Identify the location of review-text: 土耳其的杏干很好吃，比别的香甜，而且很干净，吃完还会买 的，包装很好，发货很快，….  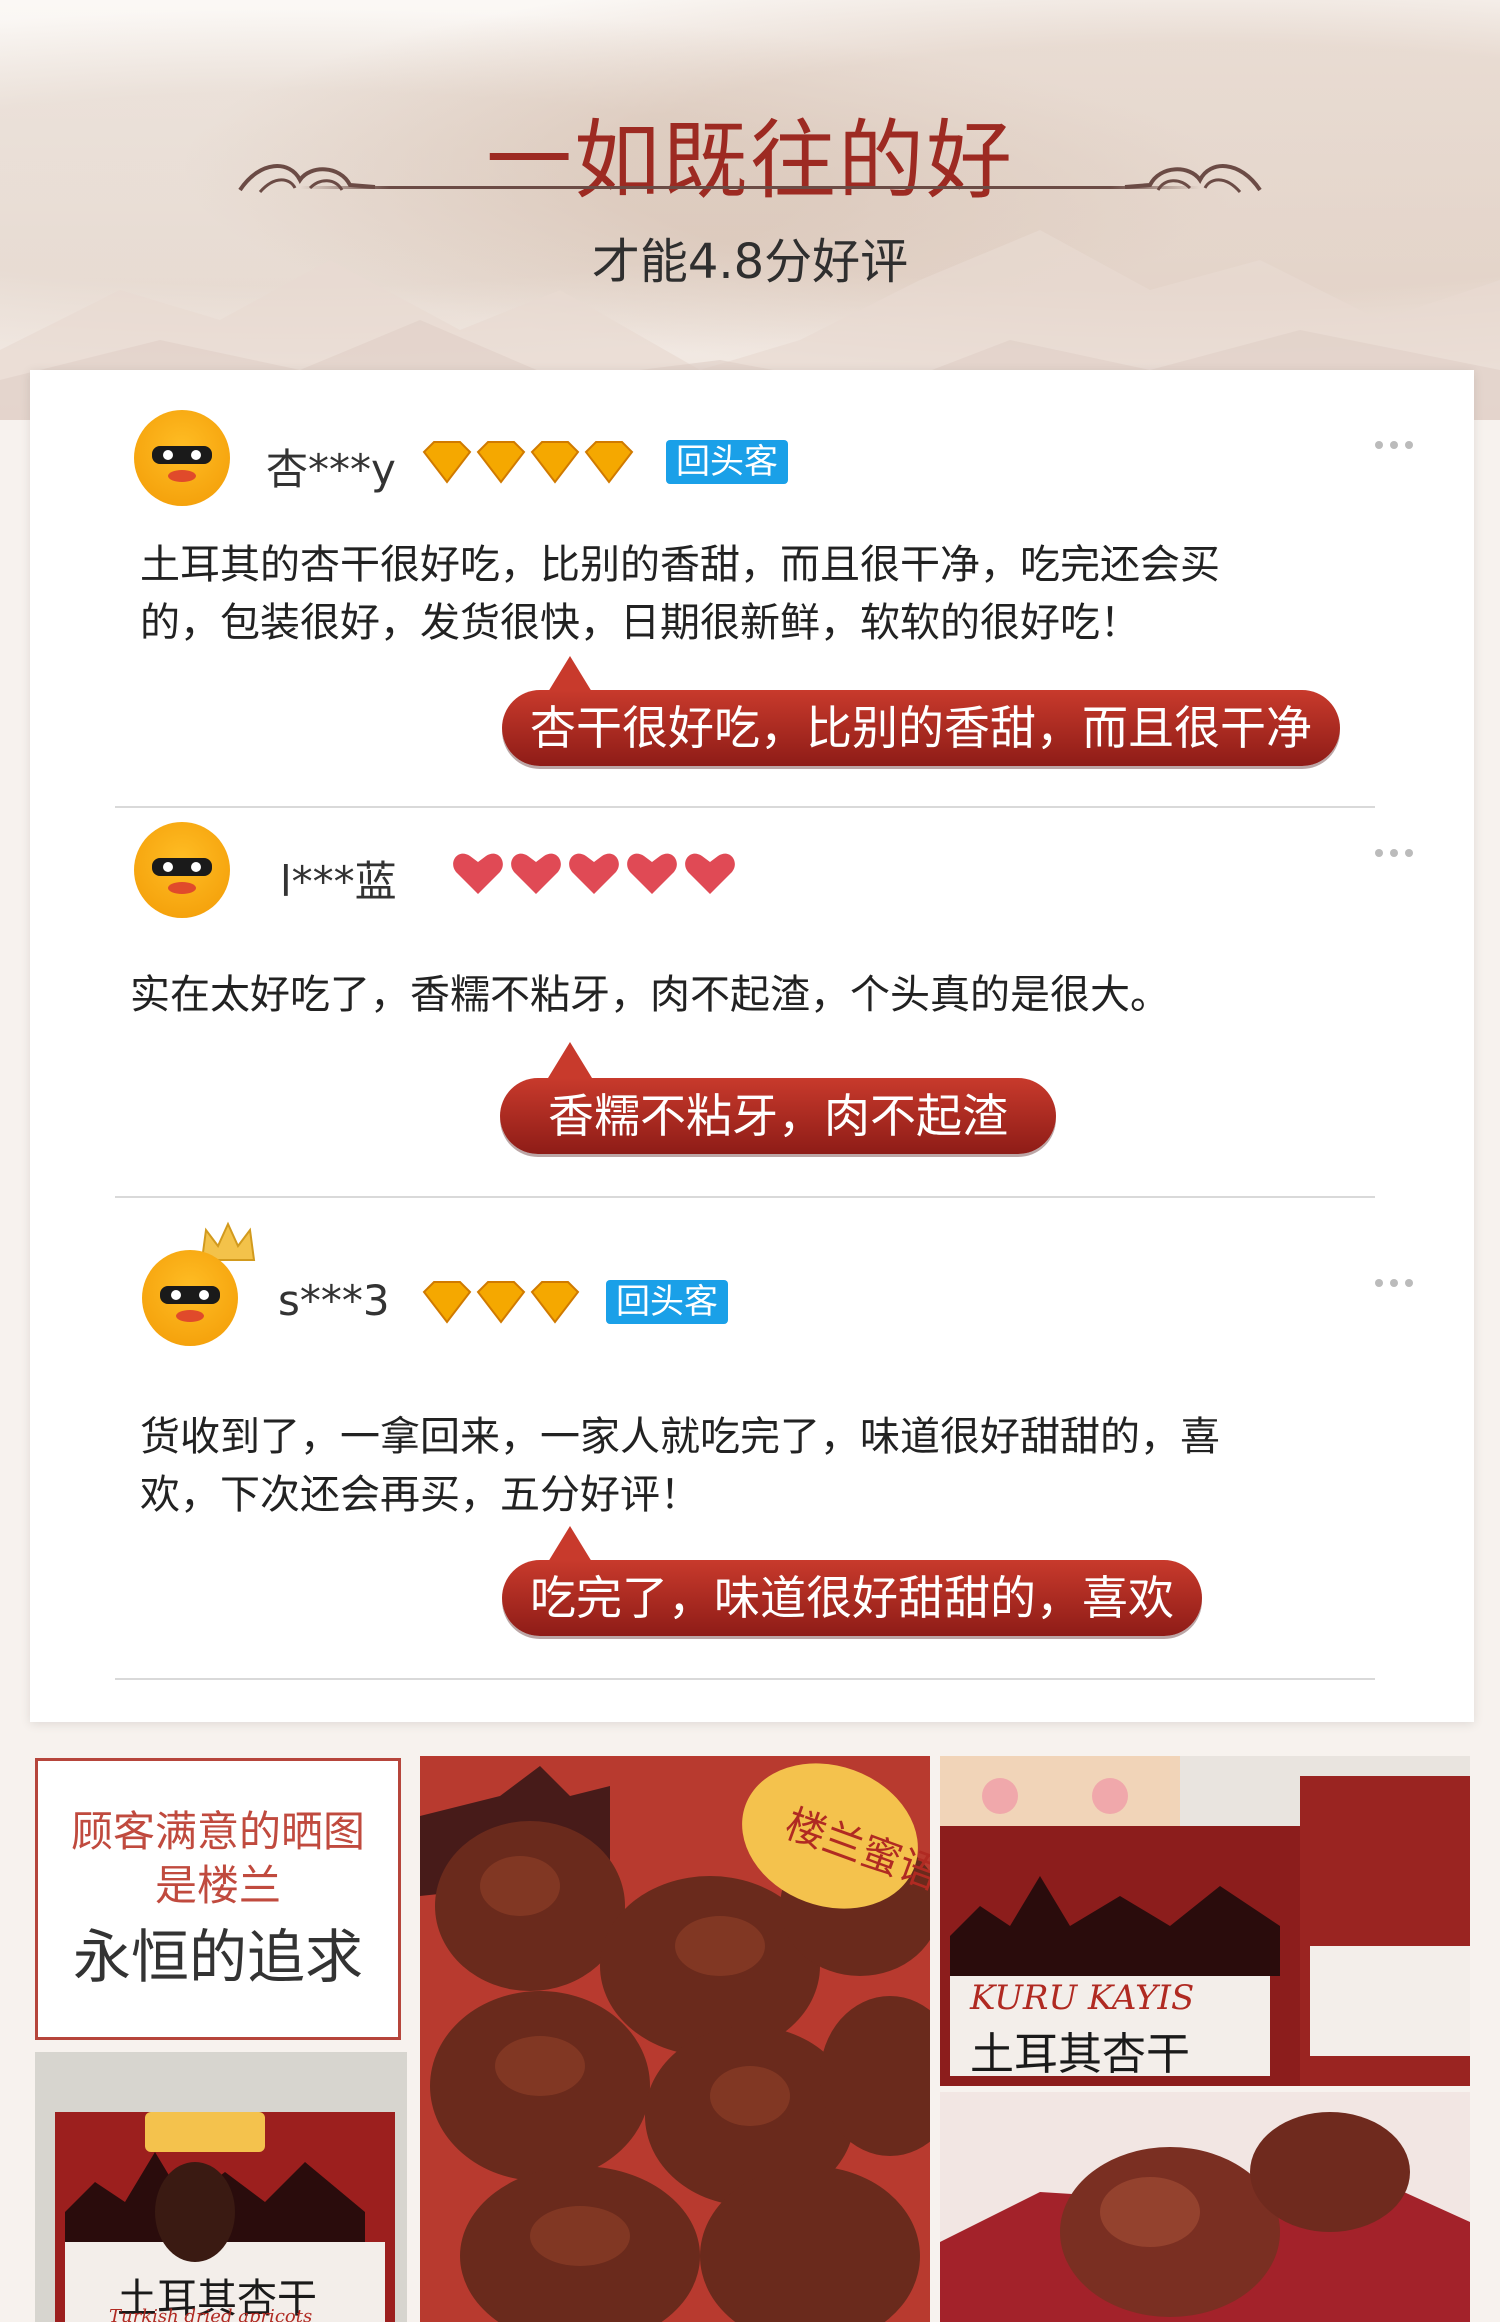
(765, 594).